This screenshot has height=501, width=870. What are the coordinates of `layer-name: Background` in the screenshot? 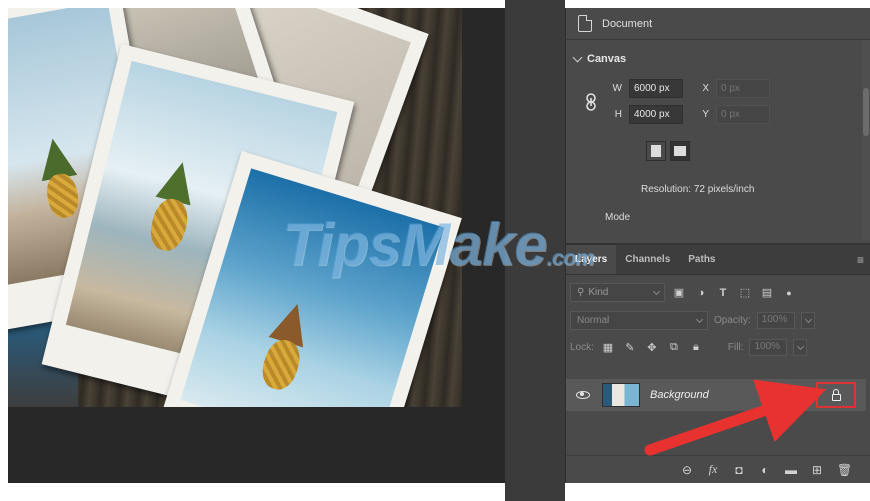 It's located at (679, 395).